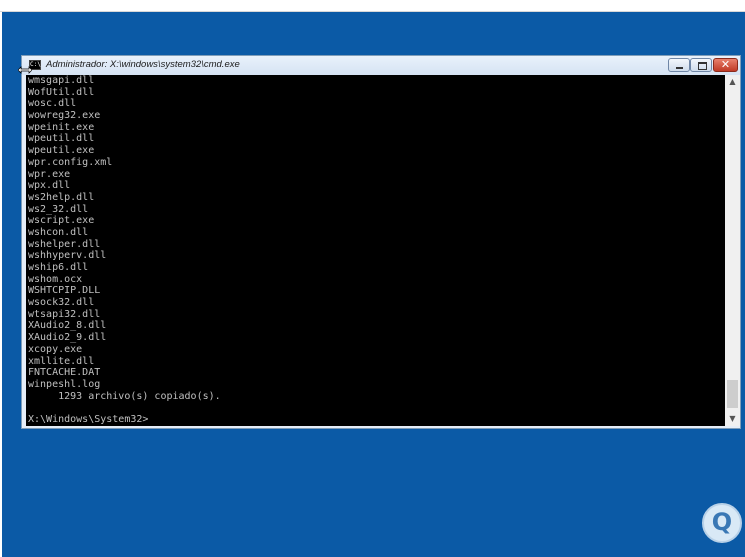 The image size is (745, 557). What do you see at coordinates (67, 256) in the screenshot?
I see `console-line: wshhyperv.dll` at bounding box center [67, 256].